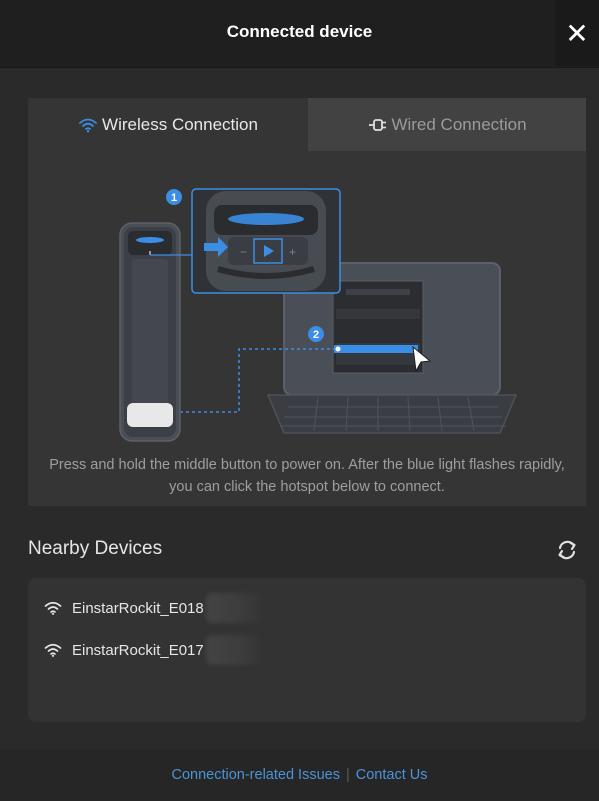 The image size is (599, 801). I want to click on tab-wireless-connection: Wireless Connection, so click(168, 124).